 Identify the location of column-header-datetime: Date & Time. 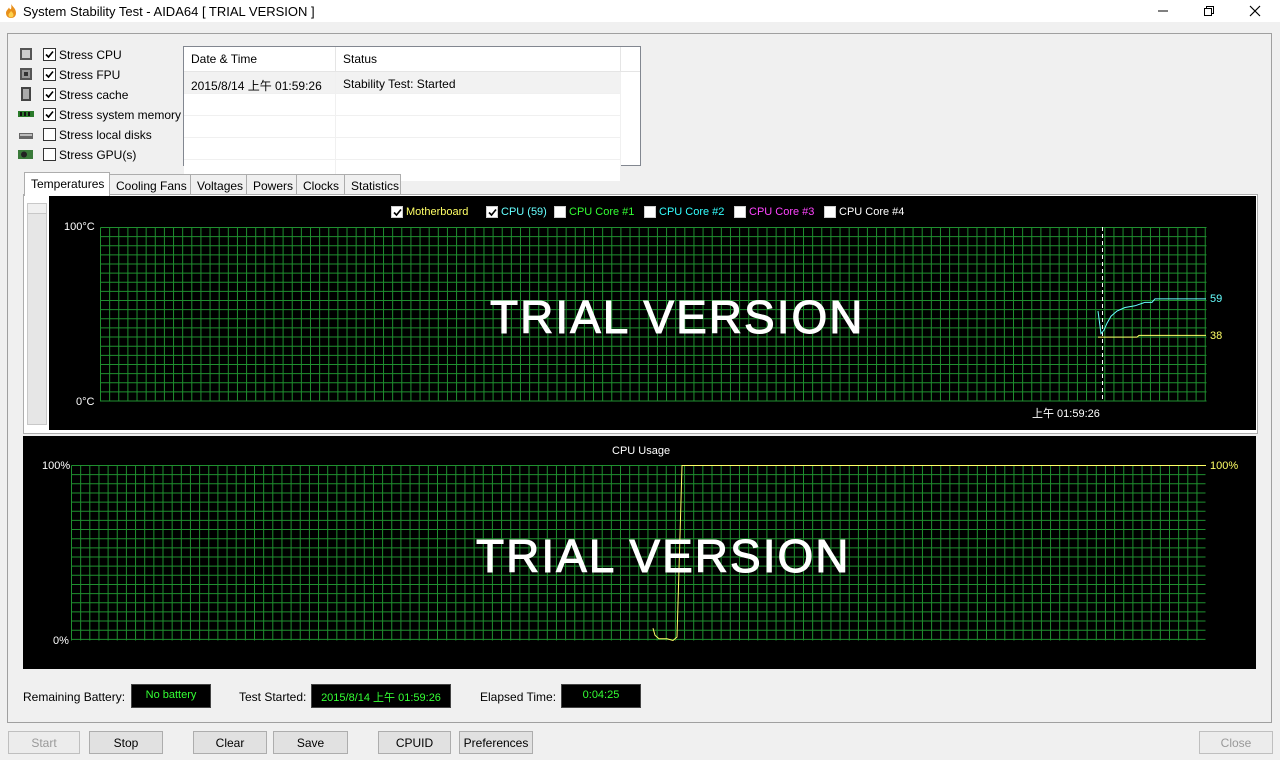
(260, 59).